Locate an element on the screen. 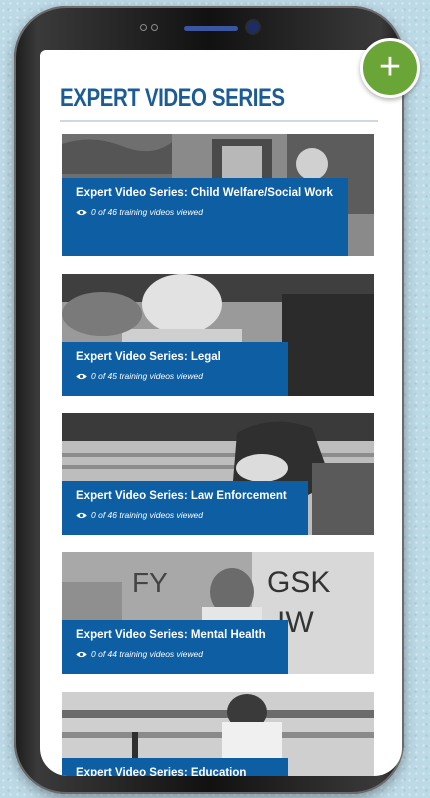  plus-icon: + is located at coordinates (390, 66).